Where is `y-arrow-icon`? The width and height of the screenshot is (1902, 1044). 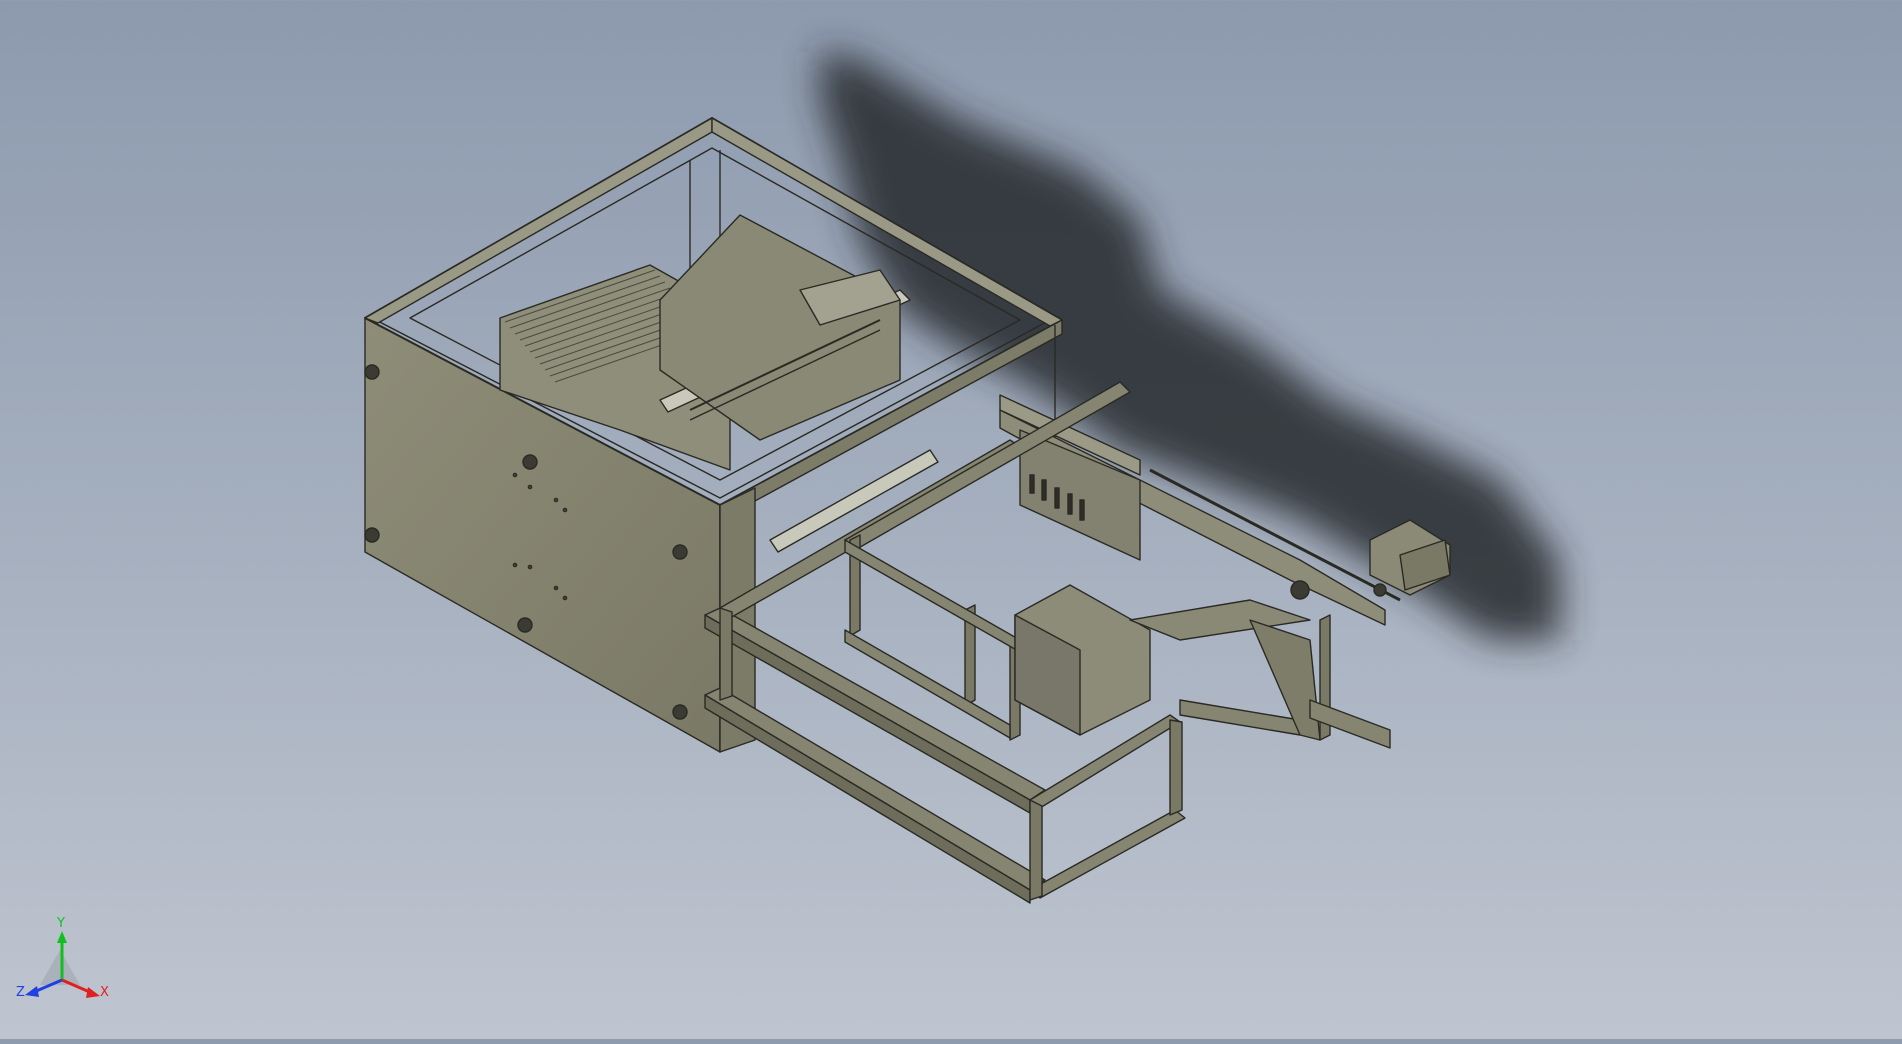
y-arrow-icon is located at coordinates (62, 937).